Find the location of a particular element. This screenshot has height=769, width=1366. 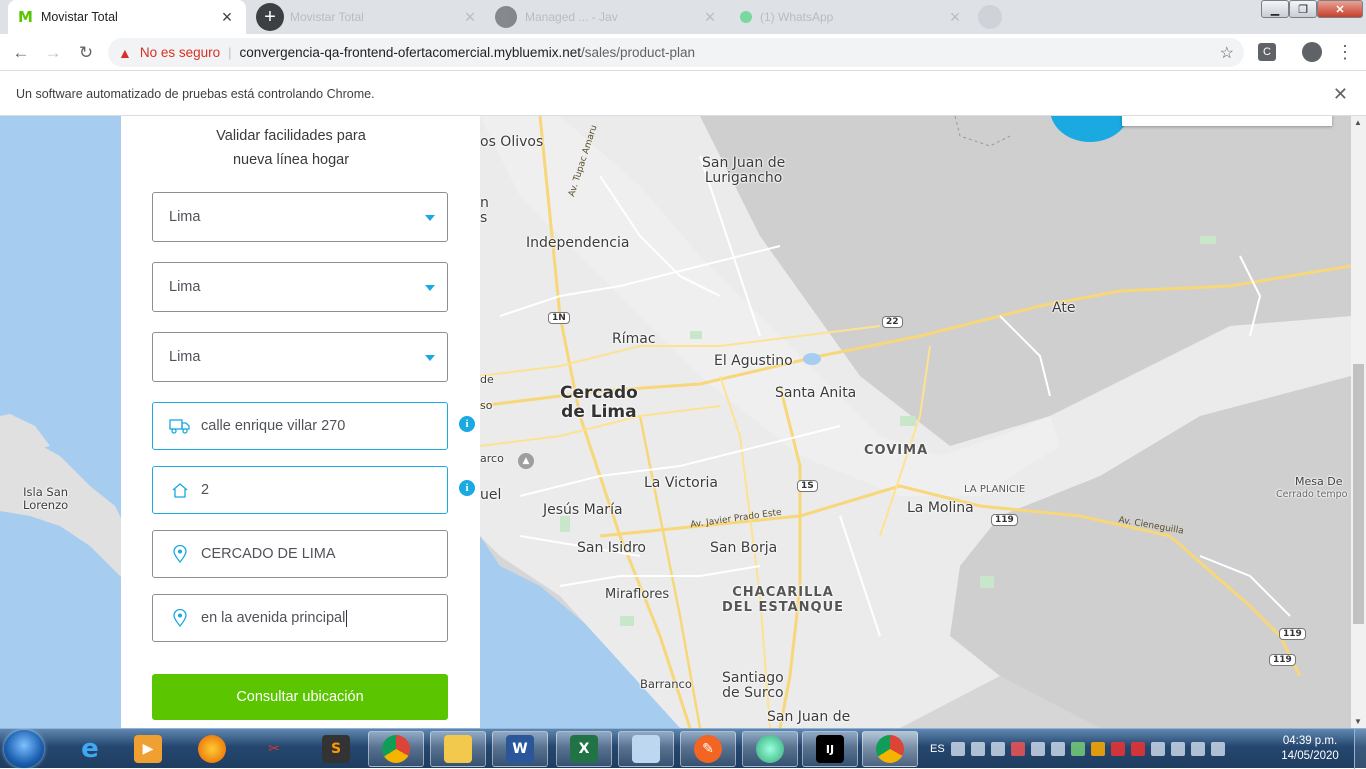

menu-kebab-icon: ⋮ is located at coordinates (1345, 52).